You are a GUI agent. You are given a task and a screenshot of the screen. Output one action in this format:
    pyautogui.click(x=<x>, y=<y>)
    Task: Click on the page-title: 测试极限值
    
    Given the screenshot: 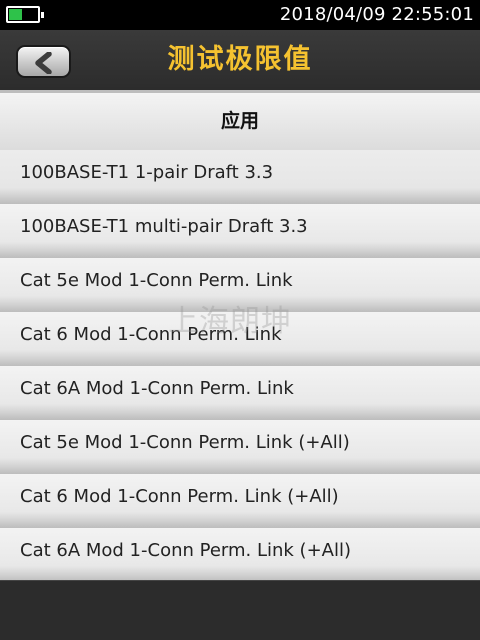 What is the action you would take?
    pyautogui.click(x=240, y=59)
    